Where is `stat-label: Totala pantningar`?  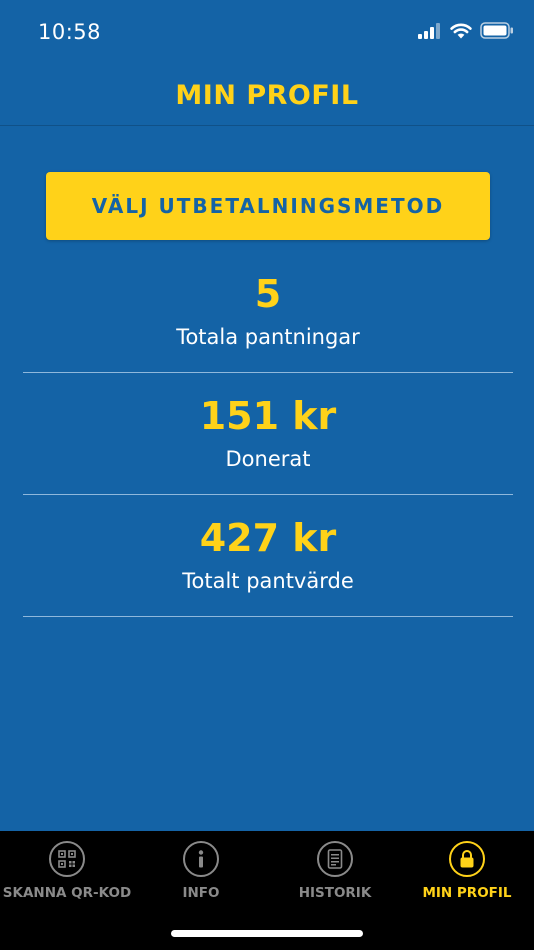 stat-label: Totala pantningar is located at coordinates (268, 337).